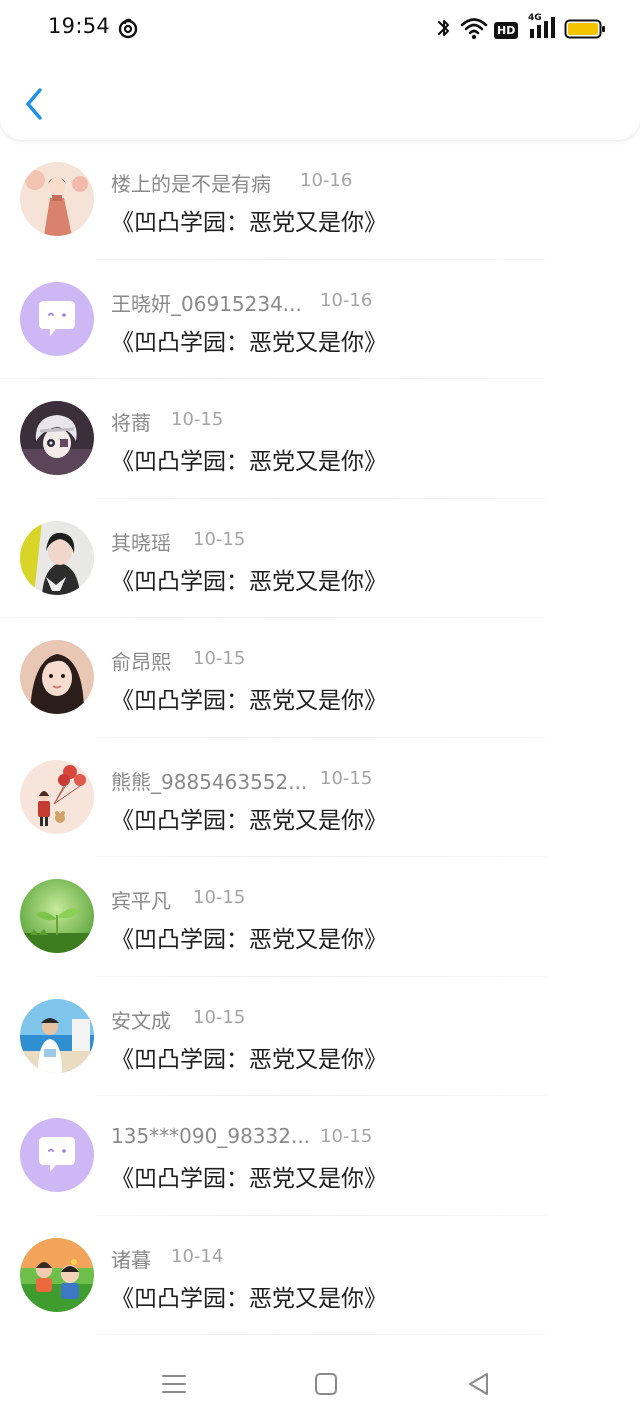 The width and height of the screenshot is (640, 1422). I want to click on child-photo-avatar, so click(57, 1274).